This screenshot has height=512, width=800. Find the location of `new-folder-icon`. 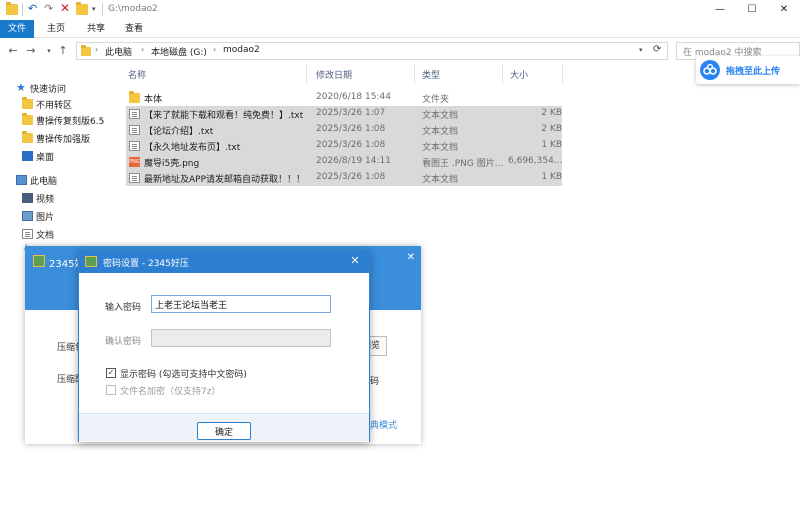

new-folder-icon is located at coordinates (82, 8).